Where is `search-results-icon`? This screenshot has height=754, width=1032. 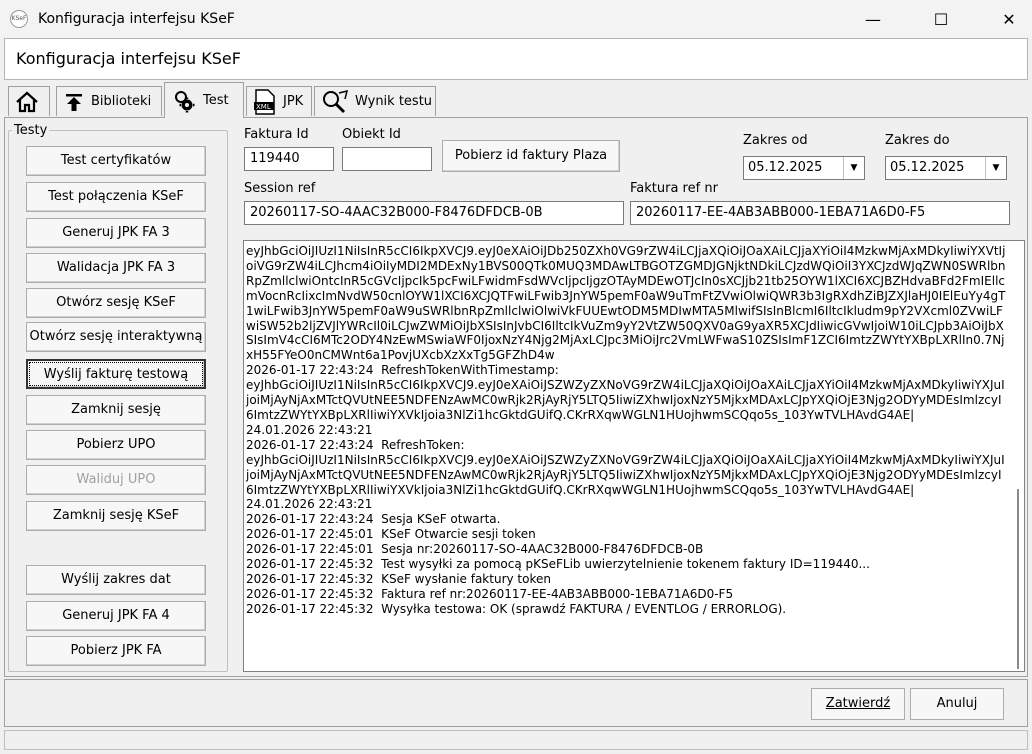
search-results-icon is located at coordinates (336, 101).